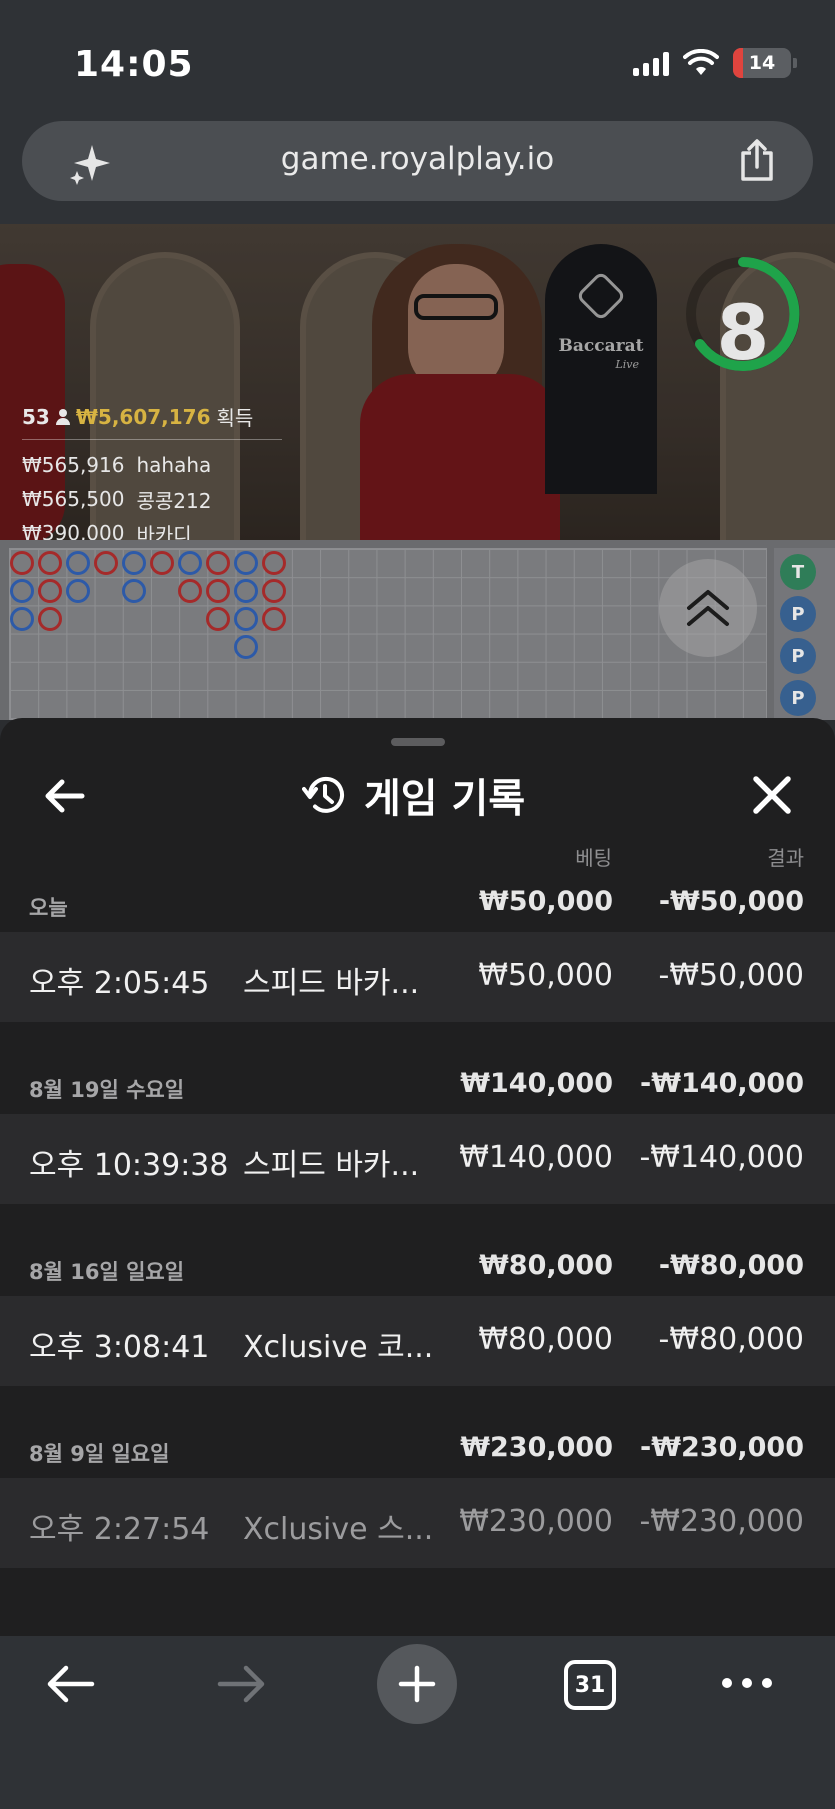 Image resolution: width=835 pixels, height=1809 pixels. I want to click on winners-total: 53 ₩5,607,176 획득, so click(152, 416).